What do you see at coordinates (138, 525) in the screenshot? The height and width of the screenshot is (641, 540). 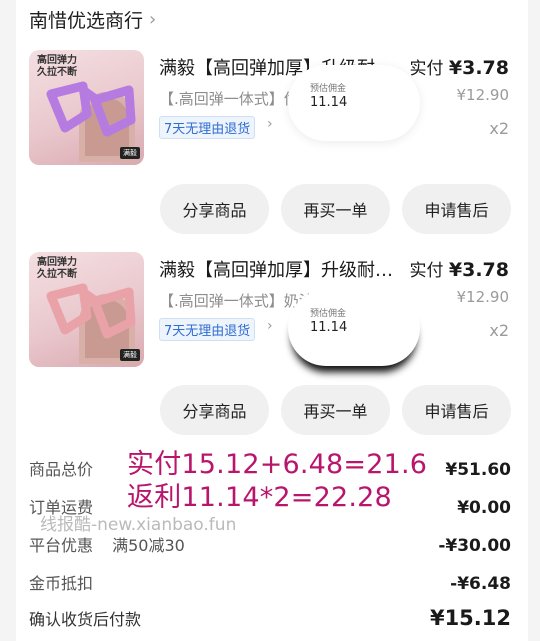 I see `watermark: 线报酷-new.xianbao.fun` at bounding box center [138, 525].